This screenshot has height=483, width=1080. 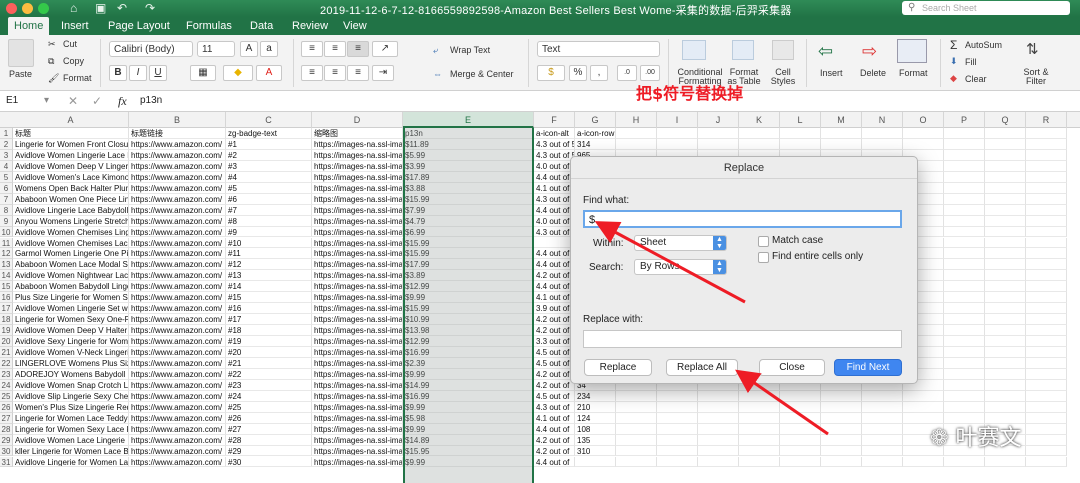 I want to click on comma-icon: ,, so click(x=599, y=73).